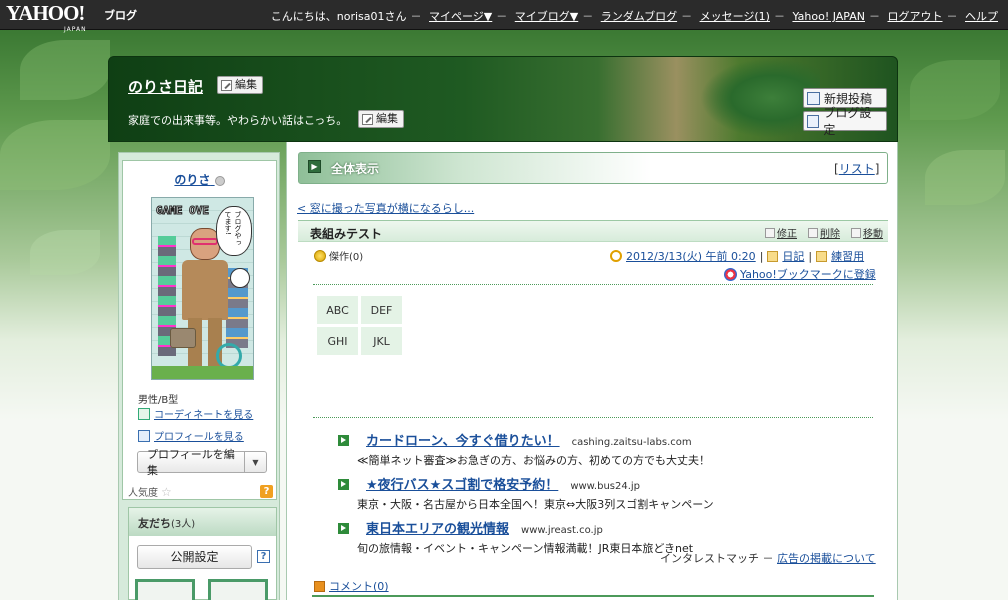 The width and height of the screenshot is (1008, 600). Describe the element at coordinates (355, 168) in the screenshot. I see `view-all-label: 全体表示` at that location.